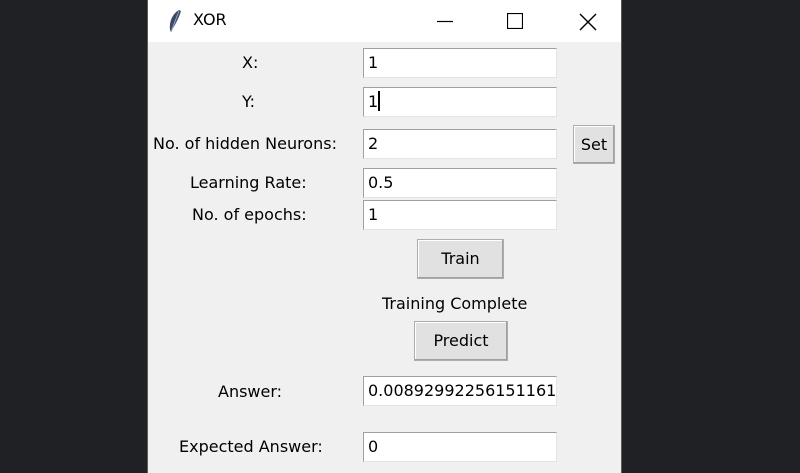 The width and height of the screenshot is (800, 473). Describe the element at coordinates (248, 182) in the screenshot. I see `learning-rate-label: Learning Rate:` at that location.